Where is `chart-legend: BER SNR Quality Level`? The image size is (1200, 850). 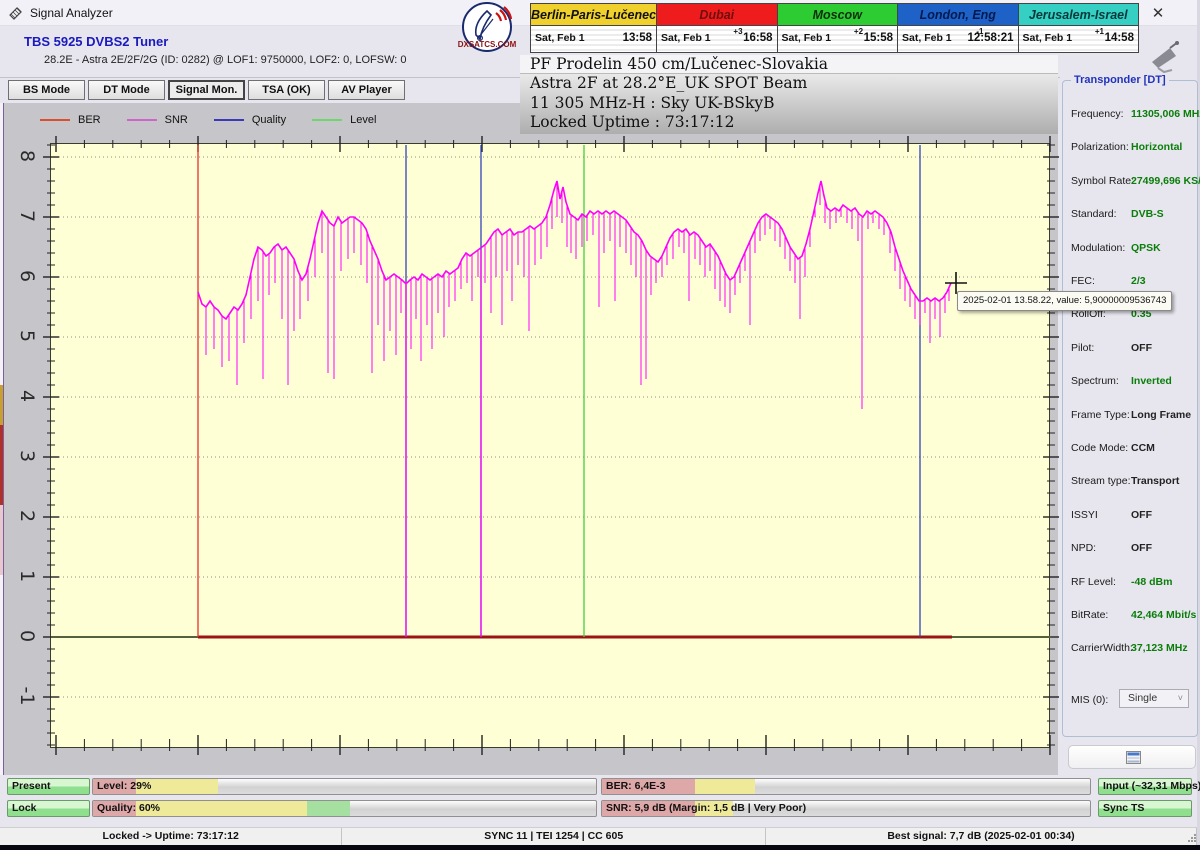 chart-legend: BER SNR Quality Level is located at coordinates (221, 120).